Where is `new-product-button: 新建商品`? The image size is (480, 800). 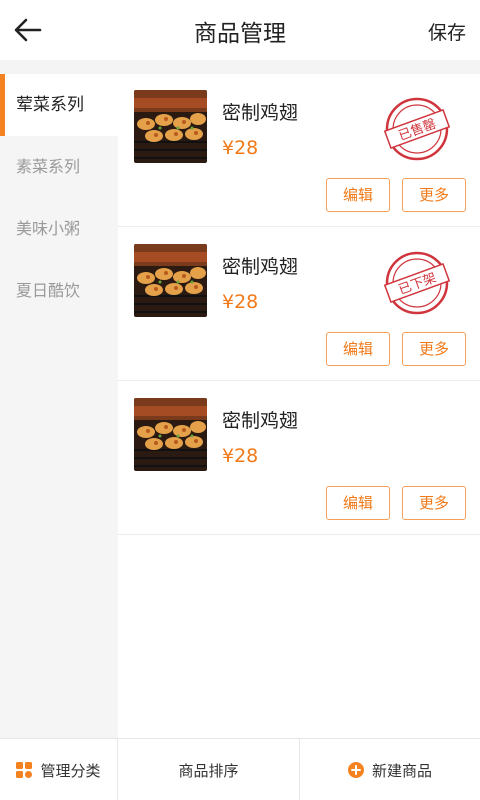 new-product-button: 新建商品 is located at coordinates (390, 769).